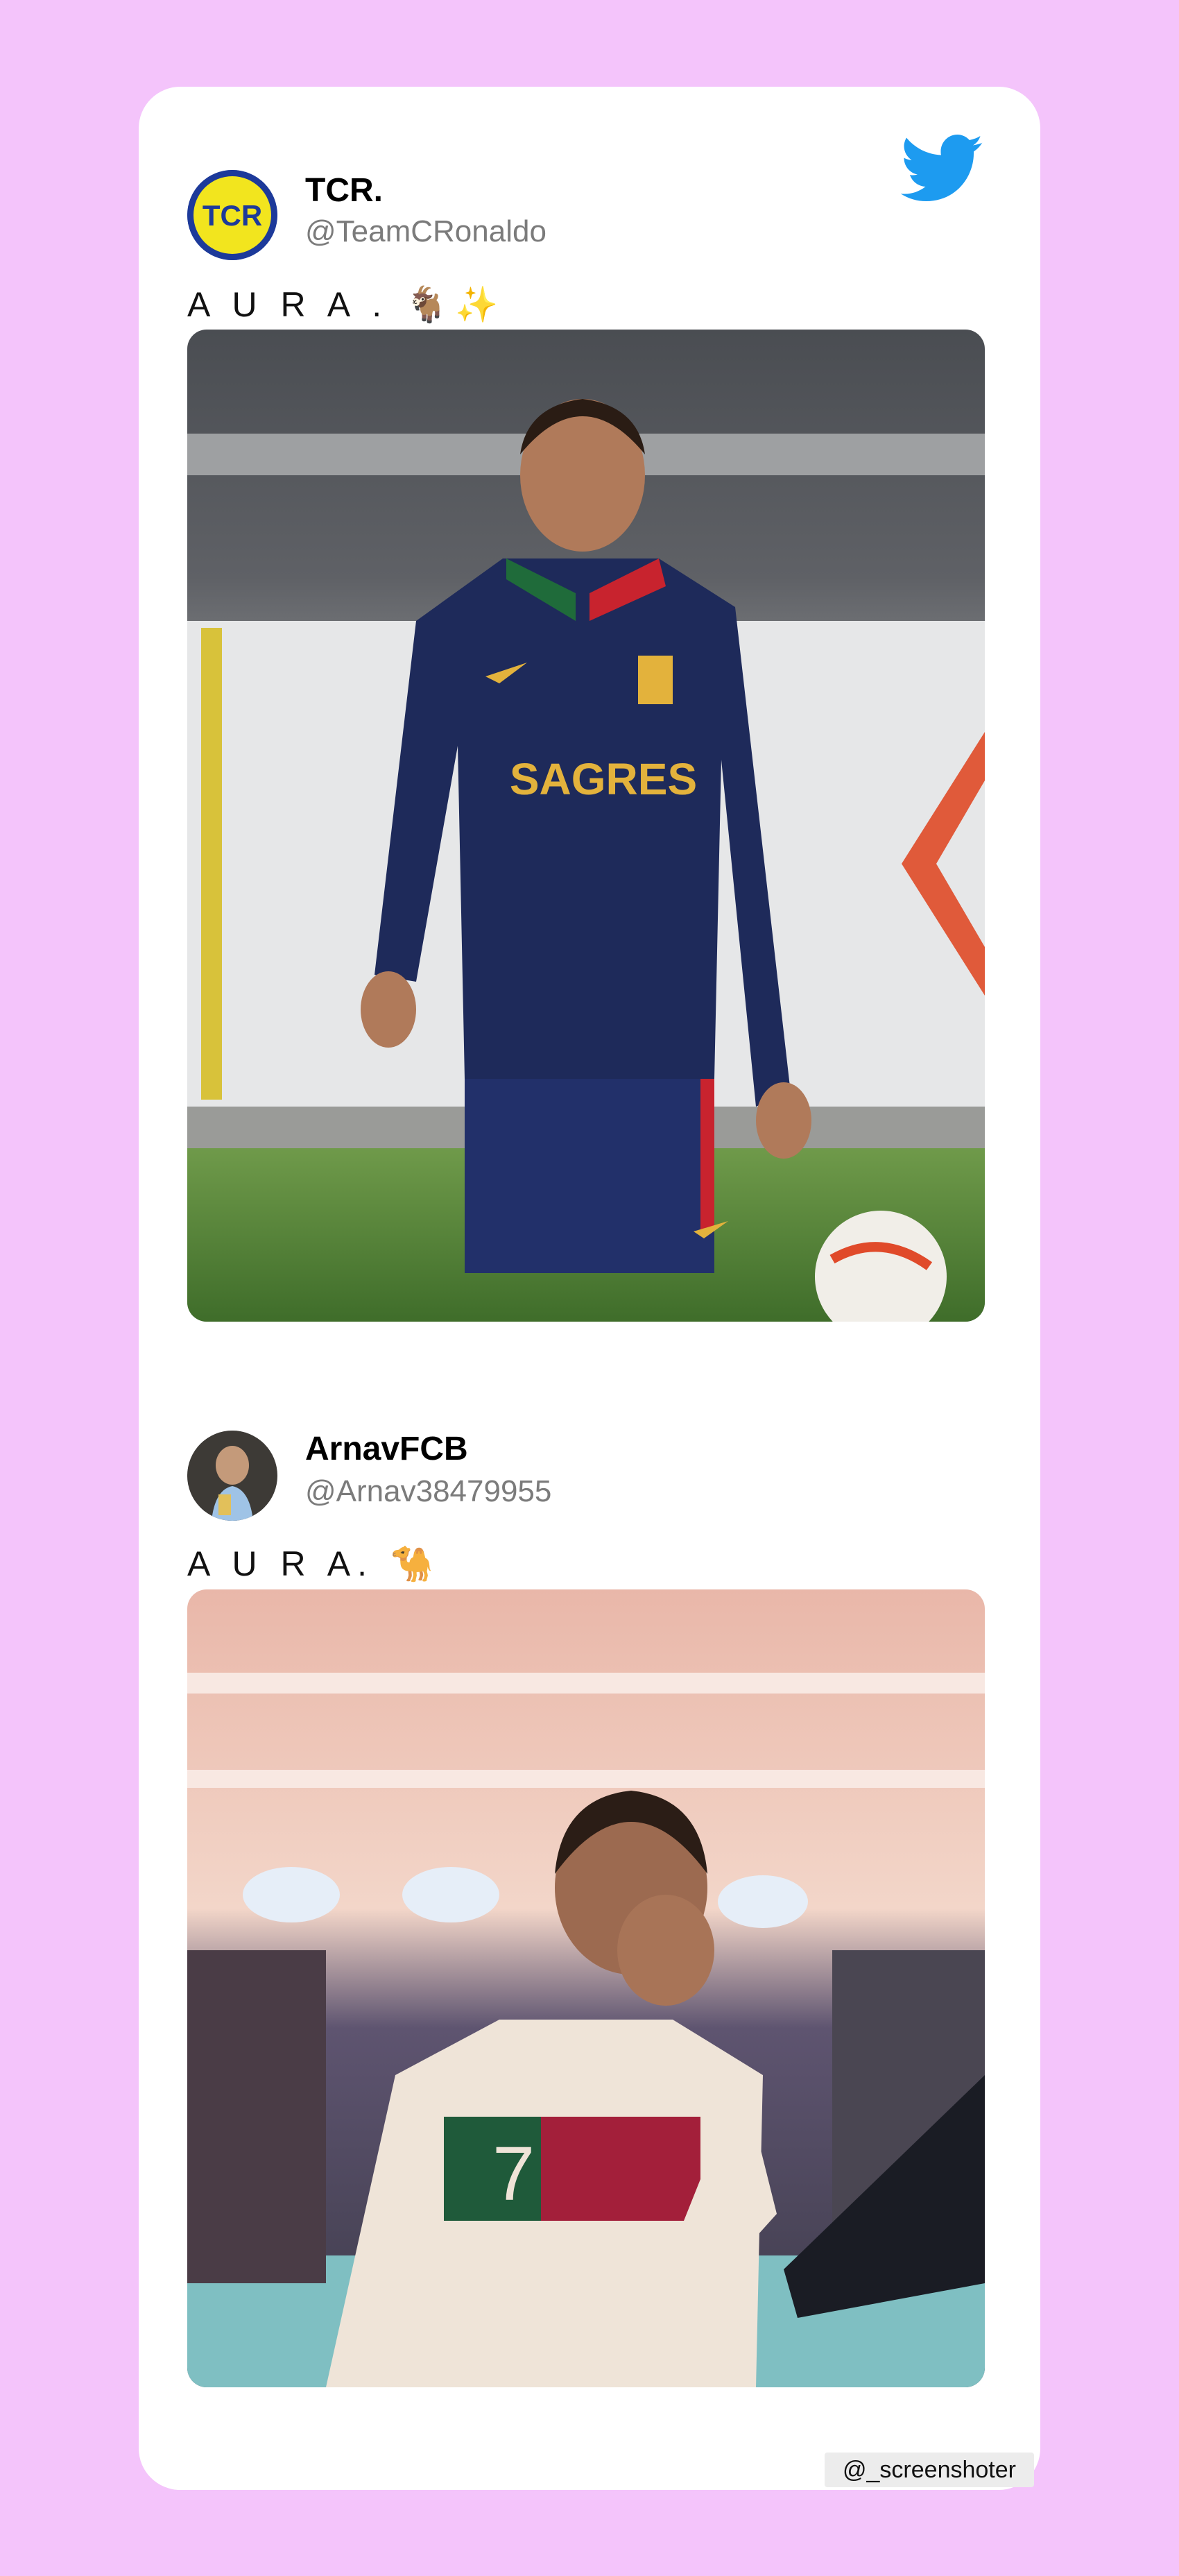  What do you see at coordinates (232, 1476) in the screenshot?
I see `avatar` at bounding box center [232, 1476].